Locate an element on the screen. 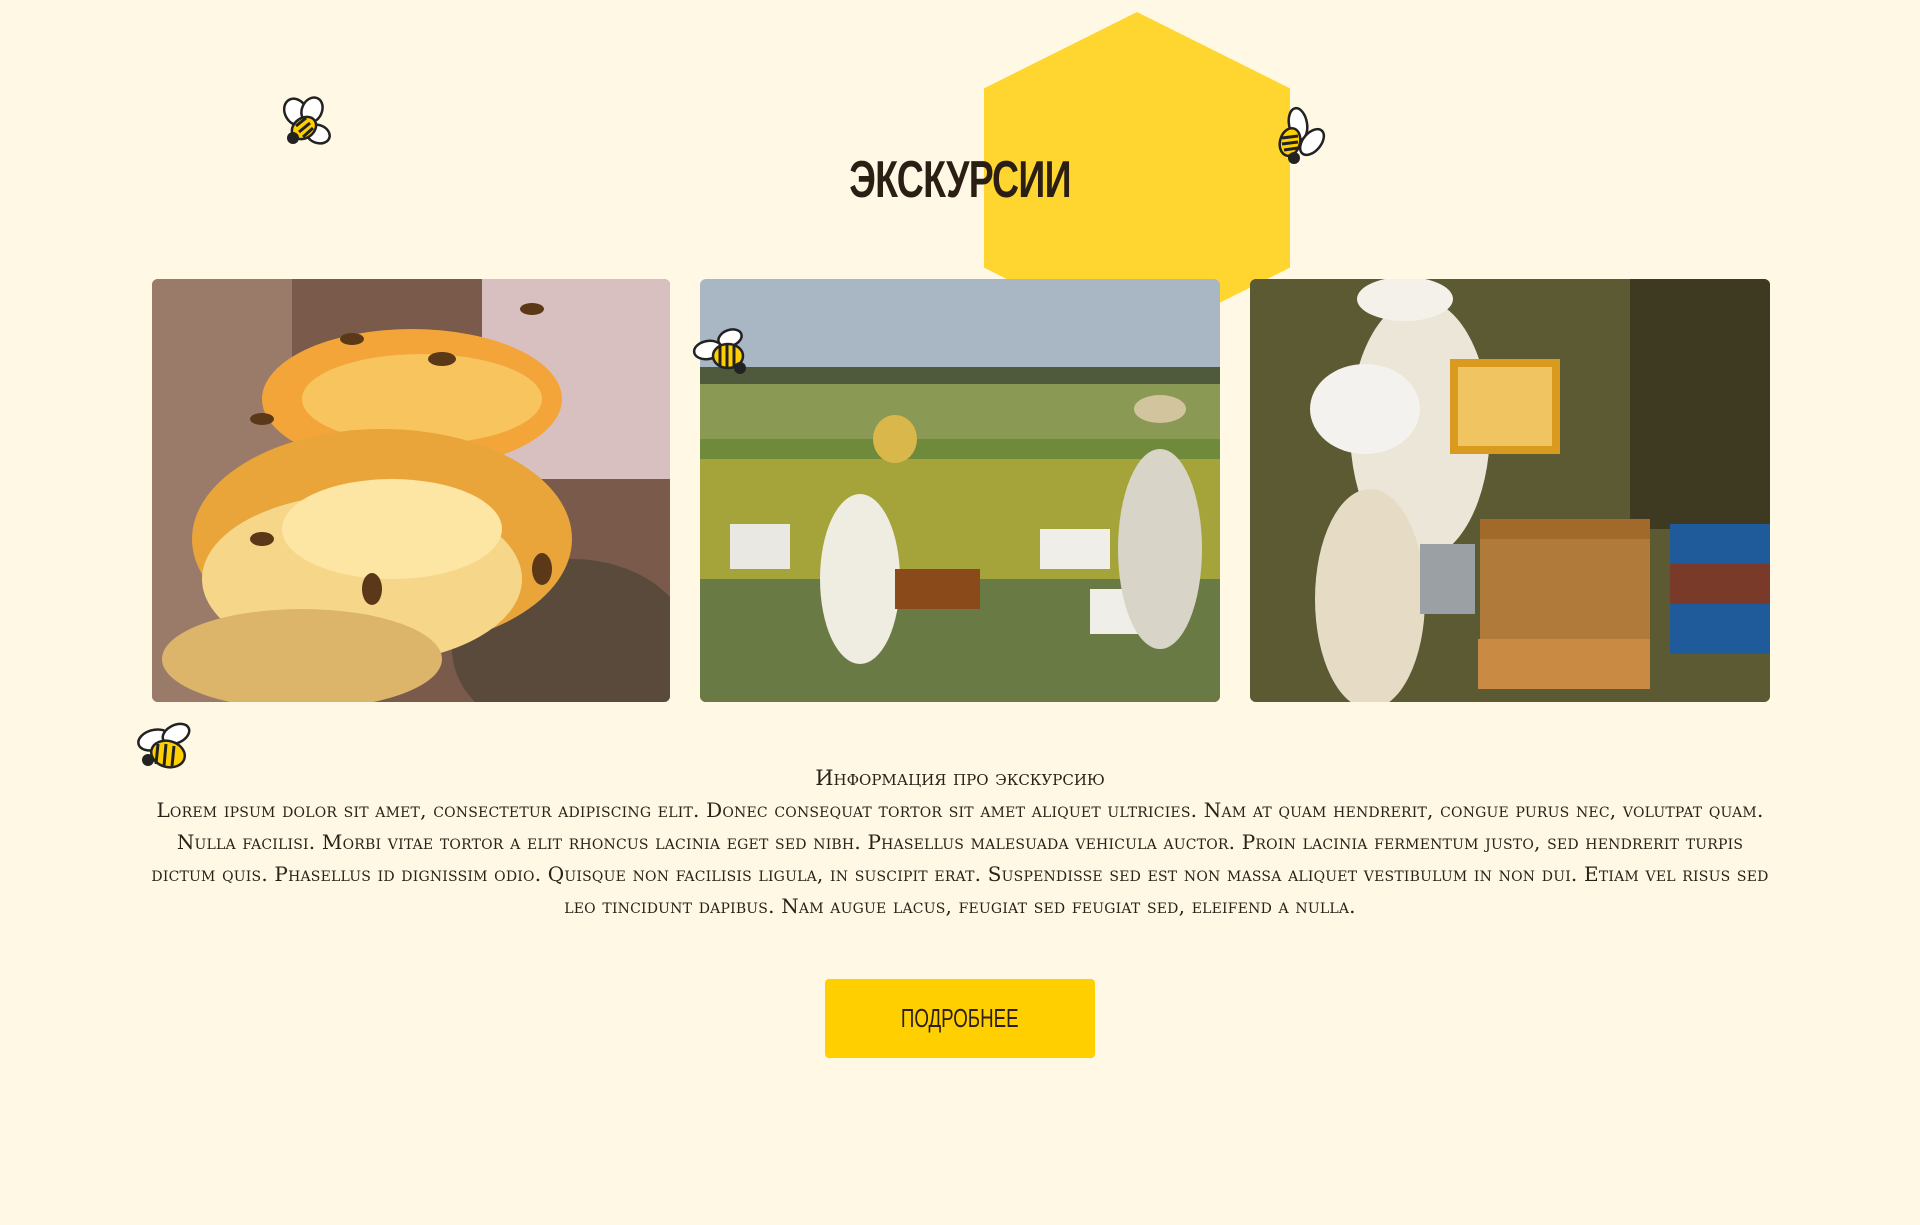 The width and height of the screenshot is (1920, 1225). honeycomb-photo is located at coordinates (411, 490).